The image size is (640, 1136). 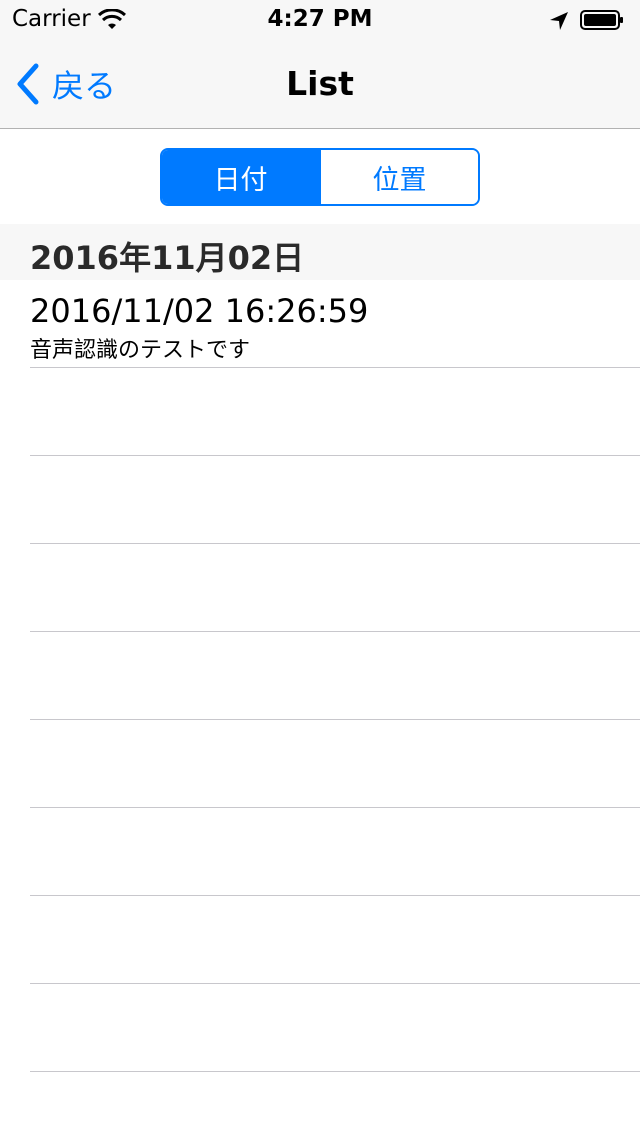 What do you see at coordinates (140, 350) in the screenshot?
I see `list-item-subtitle: 音声認識のテストです` at bounding box center [140, 350].